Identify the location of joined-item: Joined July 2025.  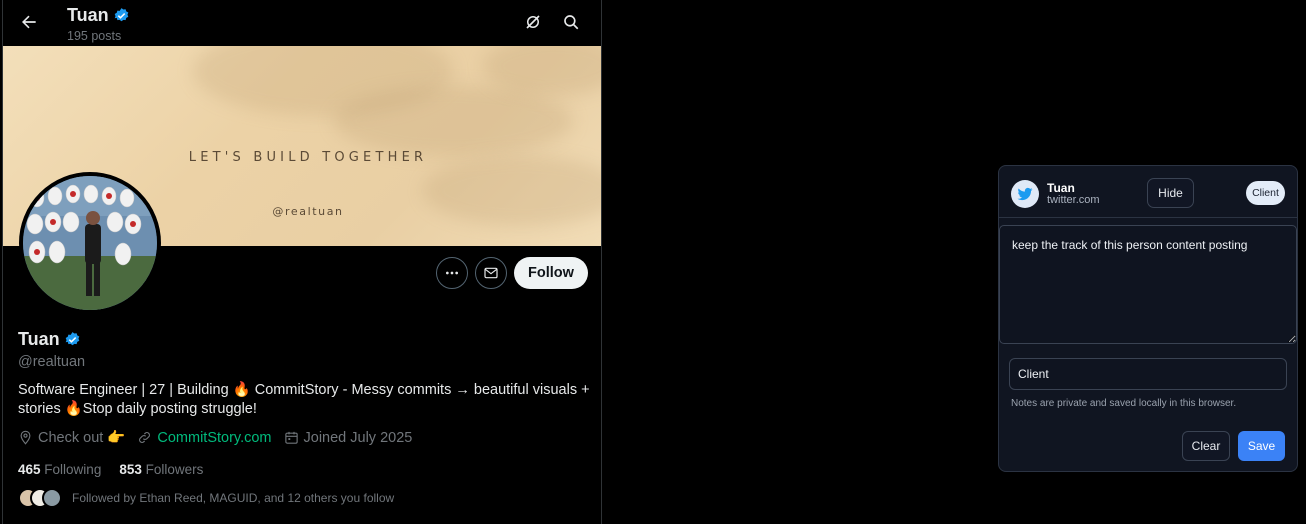
(348, 437).